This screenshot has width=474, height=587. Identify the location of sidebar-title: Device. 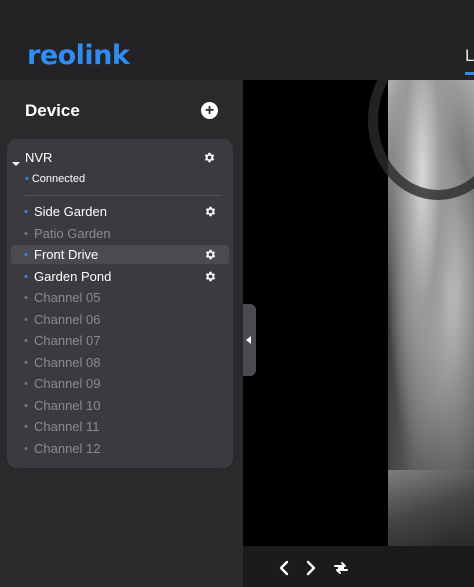
(52, 110).